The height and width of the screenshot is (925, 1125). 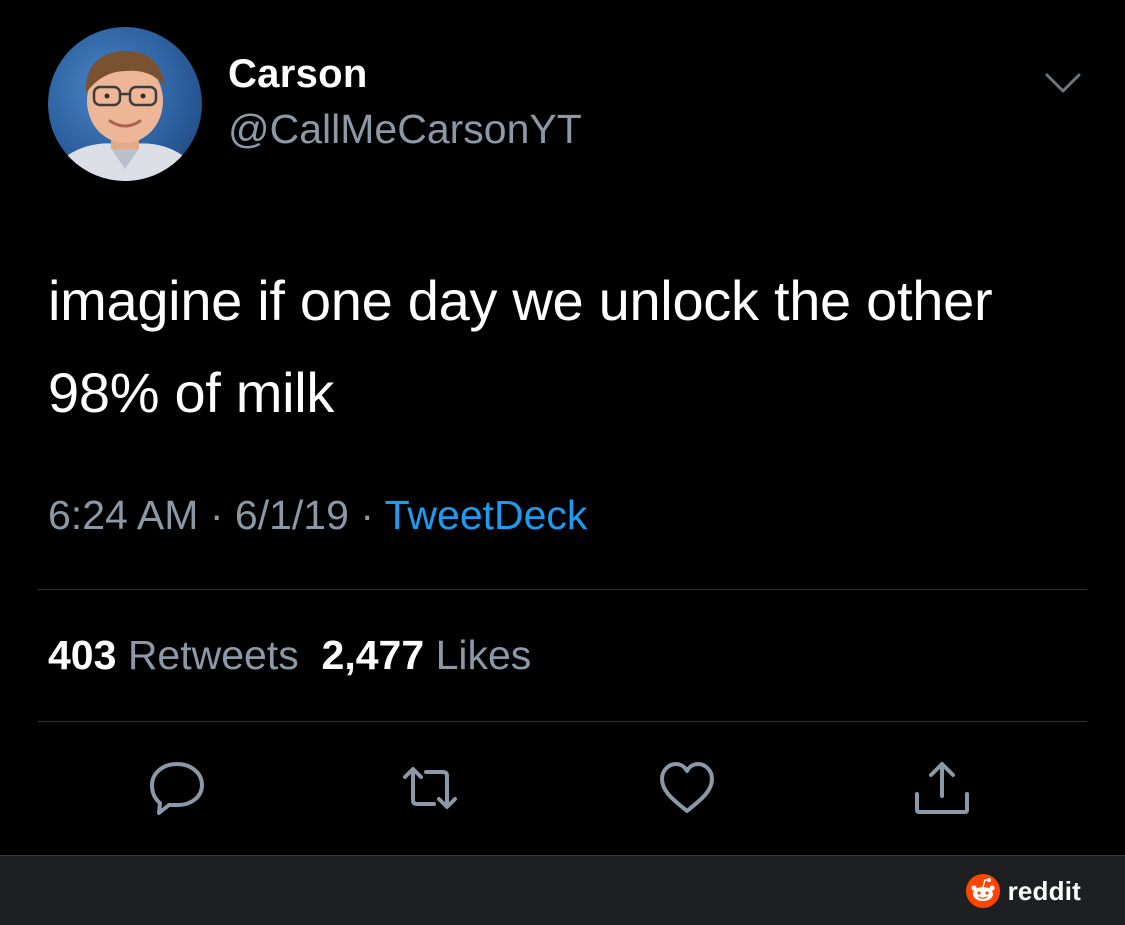 What do you see at coordinates (687, 788) in the screenshot?
I see `heart-icon` at bounding box center [687, 788].